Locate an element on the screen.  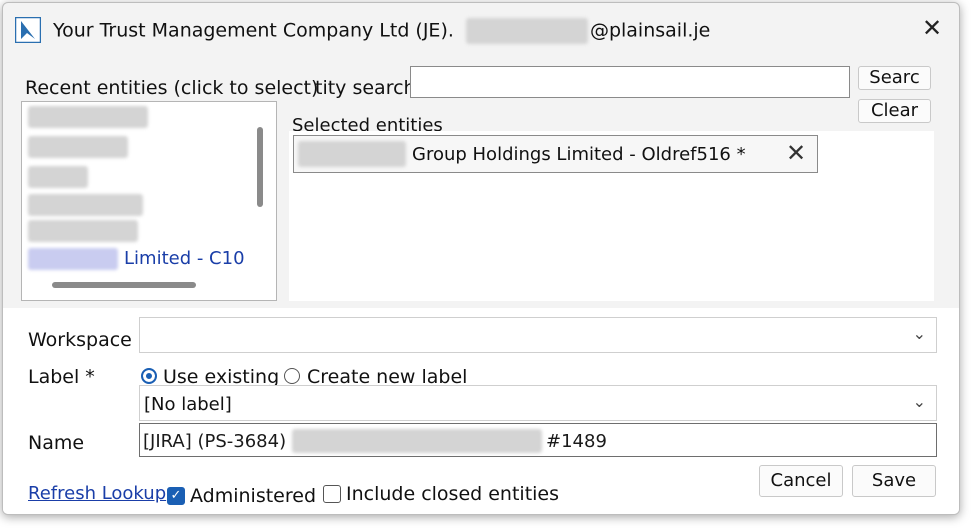
name-value-prefix: [JIRA] (PS-3684) is located at coordinates (215, 441).